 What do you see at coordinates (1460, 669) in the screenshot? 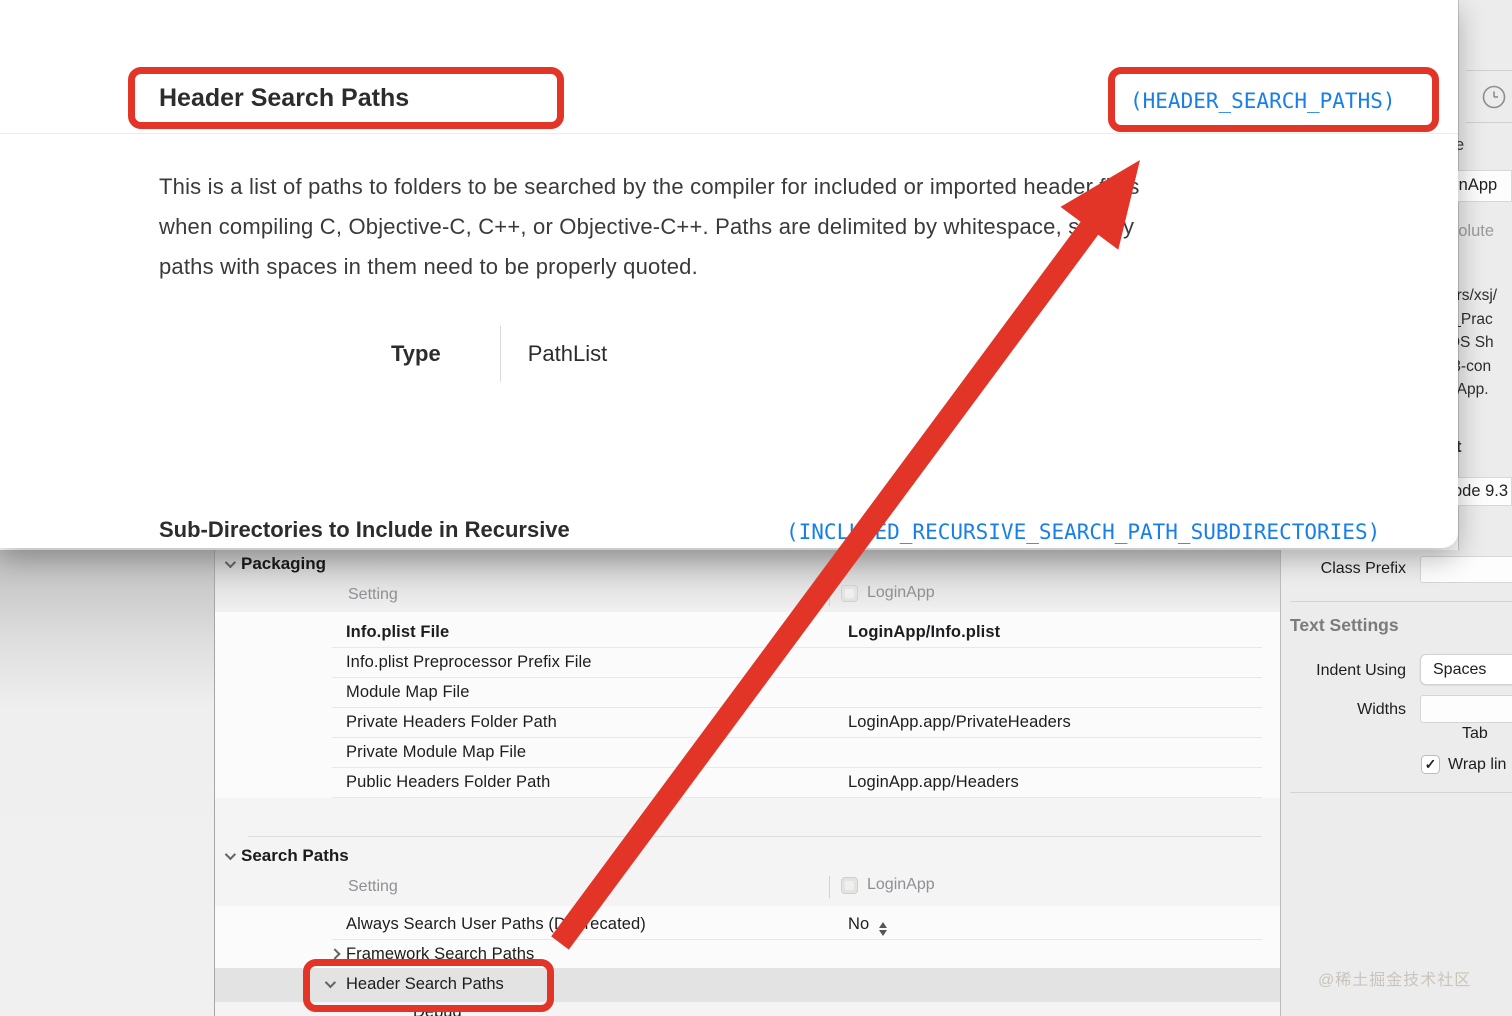
I see `dropdown-value: Spaces` at bounding box center [1460, 669].